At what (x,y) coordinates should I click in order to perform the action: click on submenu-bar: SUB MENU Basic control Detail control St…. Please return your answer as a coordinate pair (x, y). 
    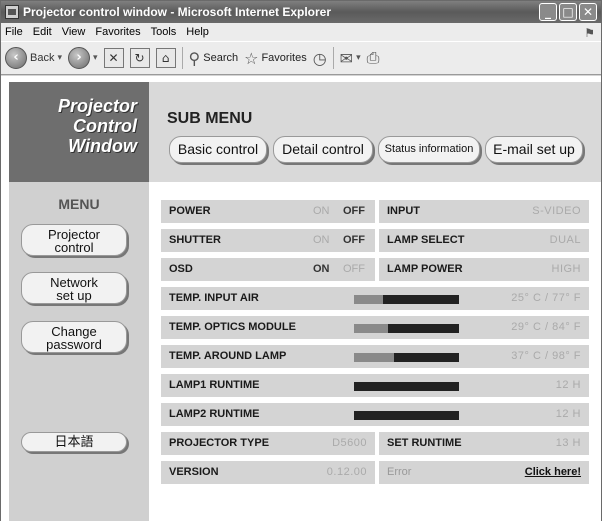
    Looking at the image, I should click on (375, 132).